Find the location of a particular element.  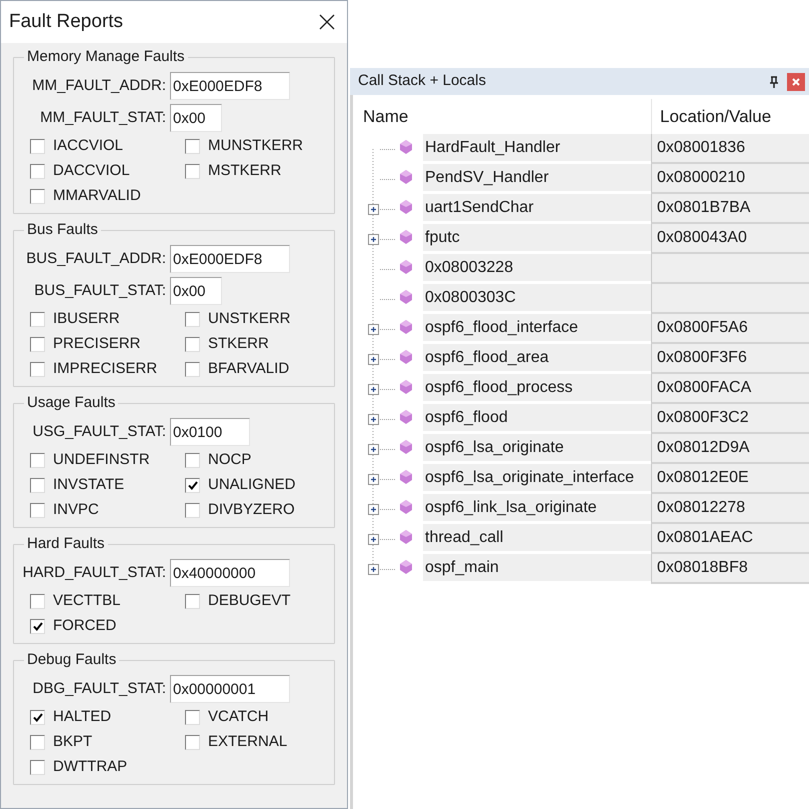

location-value: 0x08012278 is located at coordinates (730, 509).